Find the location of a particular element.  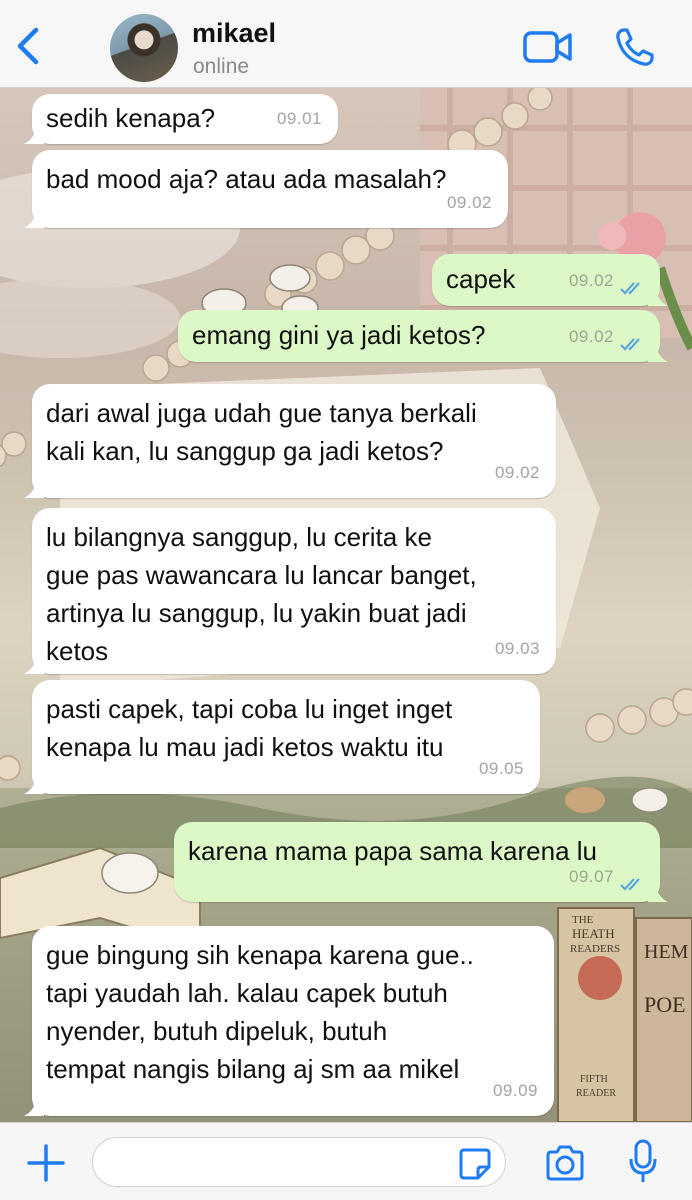

message-line: tempat nangis bilang aj sm aa mikel is located at coordinates (253, 1069).